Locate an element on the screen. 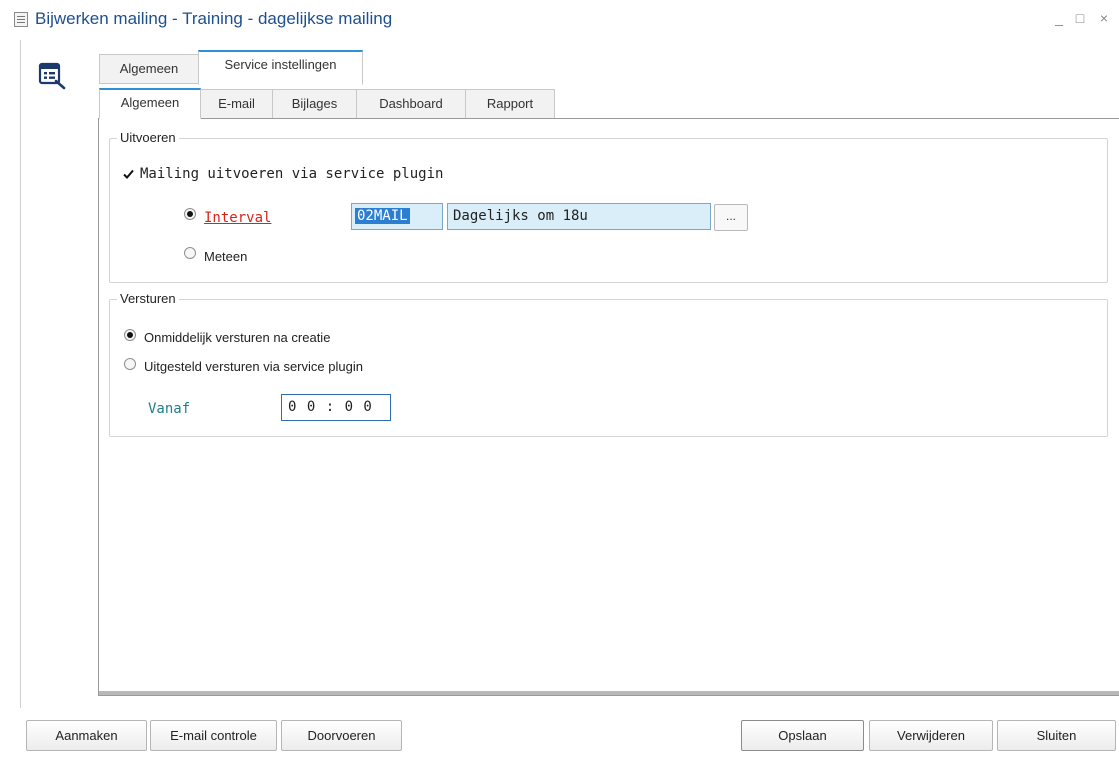 This screenshot has width=1119, height=758. uitvoeren-legend: Uitvoeren is located at coordinates (148, 137).